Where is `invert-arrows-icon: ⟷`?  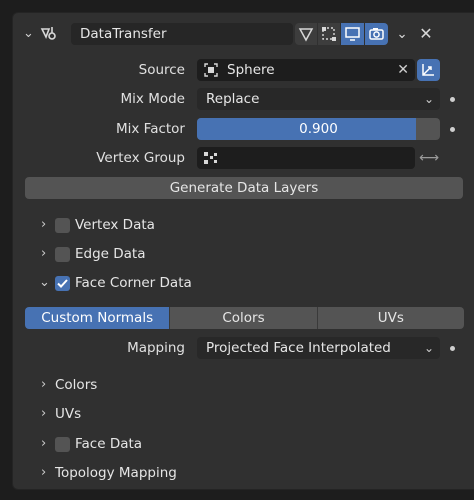 invert-arrows-icon: ⟷ is located at coordinates (429, 158).